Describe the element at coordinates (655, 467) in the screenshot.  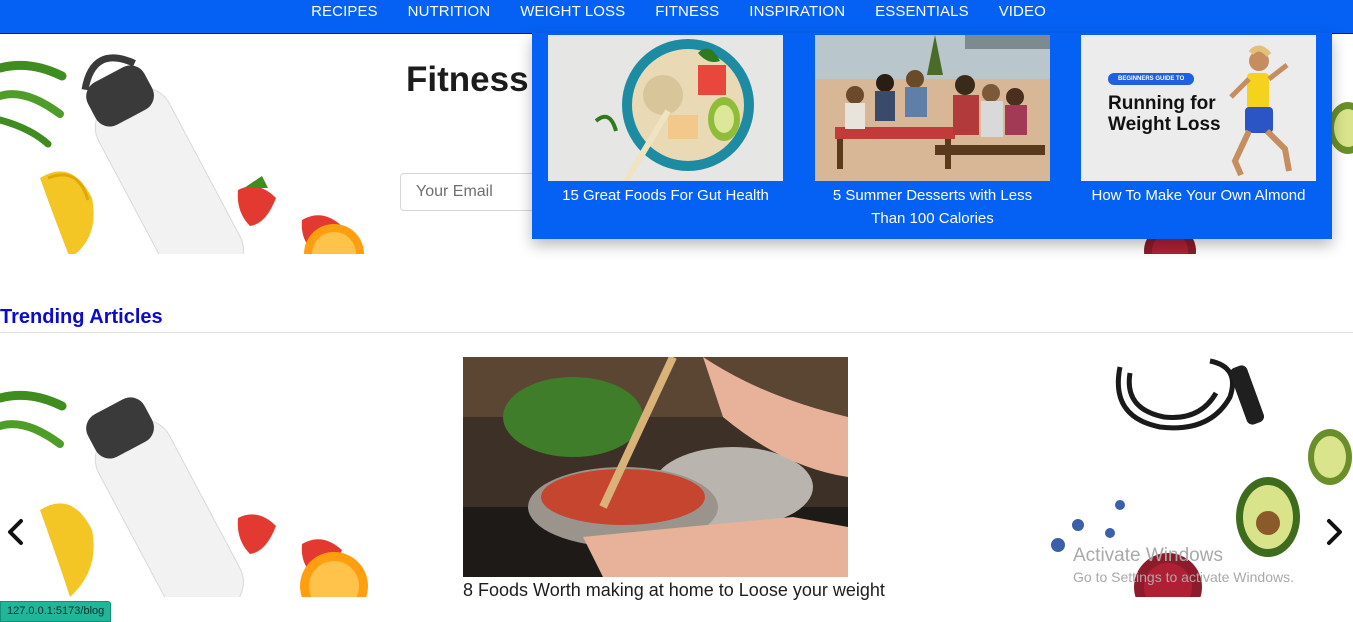
I see `carousel-featured-image` at that location.